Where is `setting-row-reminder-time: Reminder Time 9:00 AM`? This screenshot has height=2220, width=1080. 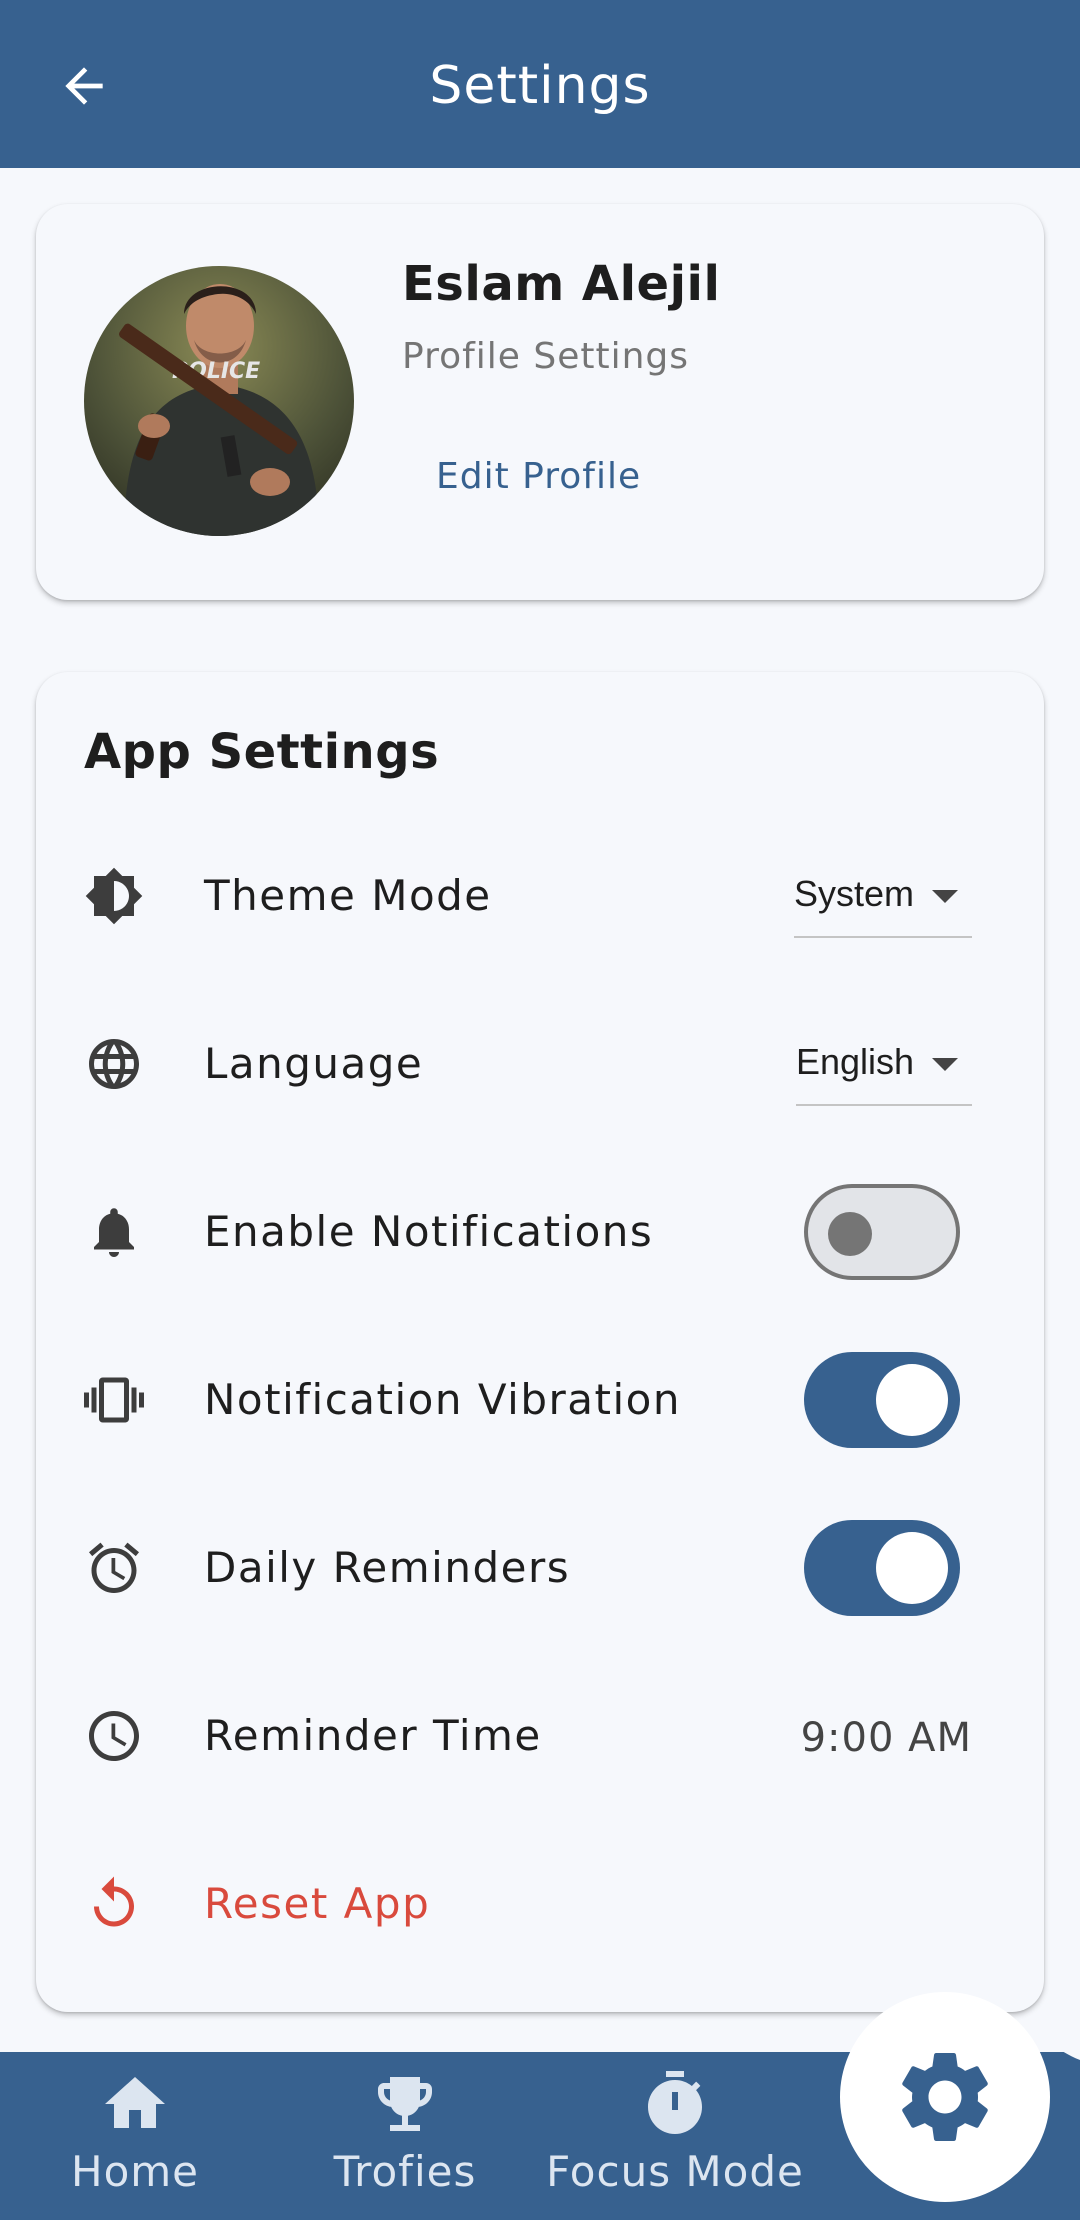 setting-row-reminder-time: Reminder Time 9:00 AM is located at coordinates (540, 1736).